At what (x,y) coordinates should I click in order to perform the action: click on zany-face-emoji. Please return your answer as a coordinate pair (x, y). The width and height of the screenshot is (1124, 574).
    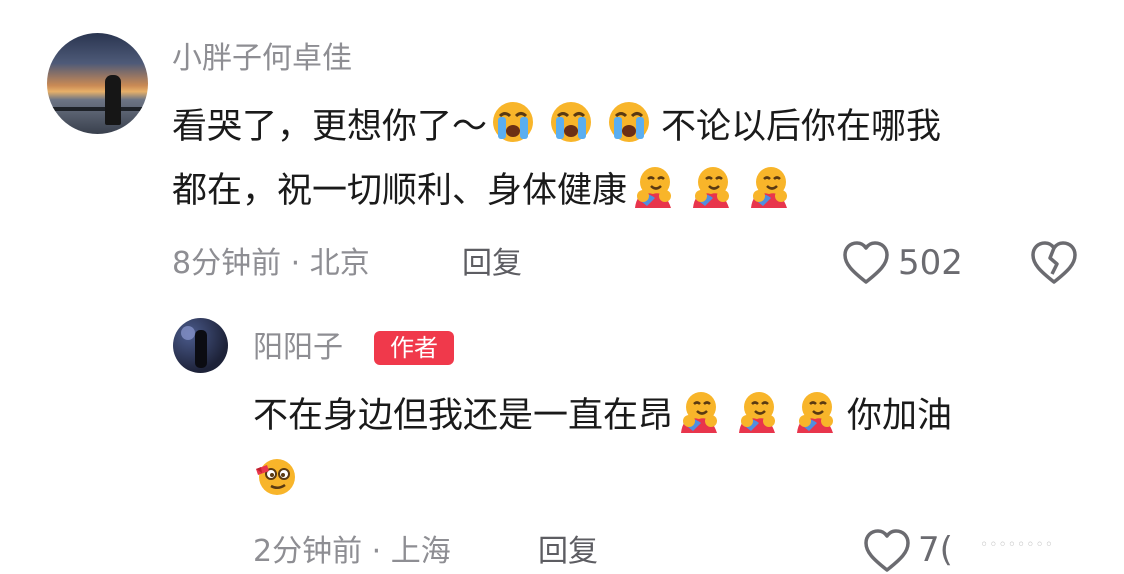
    Looking at the image, I should click on (275, 477).